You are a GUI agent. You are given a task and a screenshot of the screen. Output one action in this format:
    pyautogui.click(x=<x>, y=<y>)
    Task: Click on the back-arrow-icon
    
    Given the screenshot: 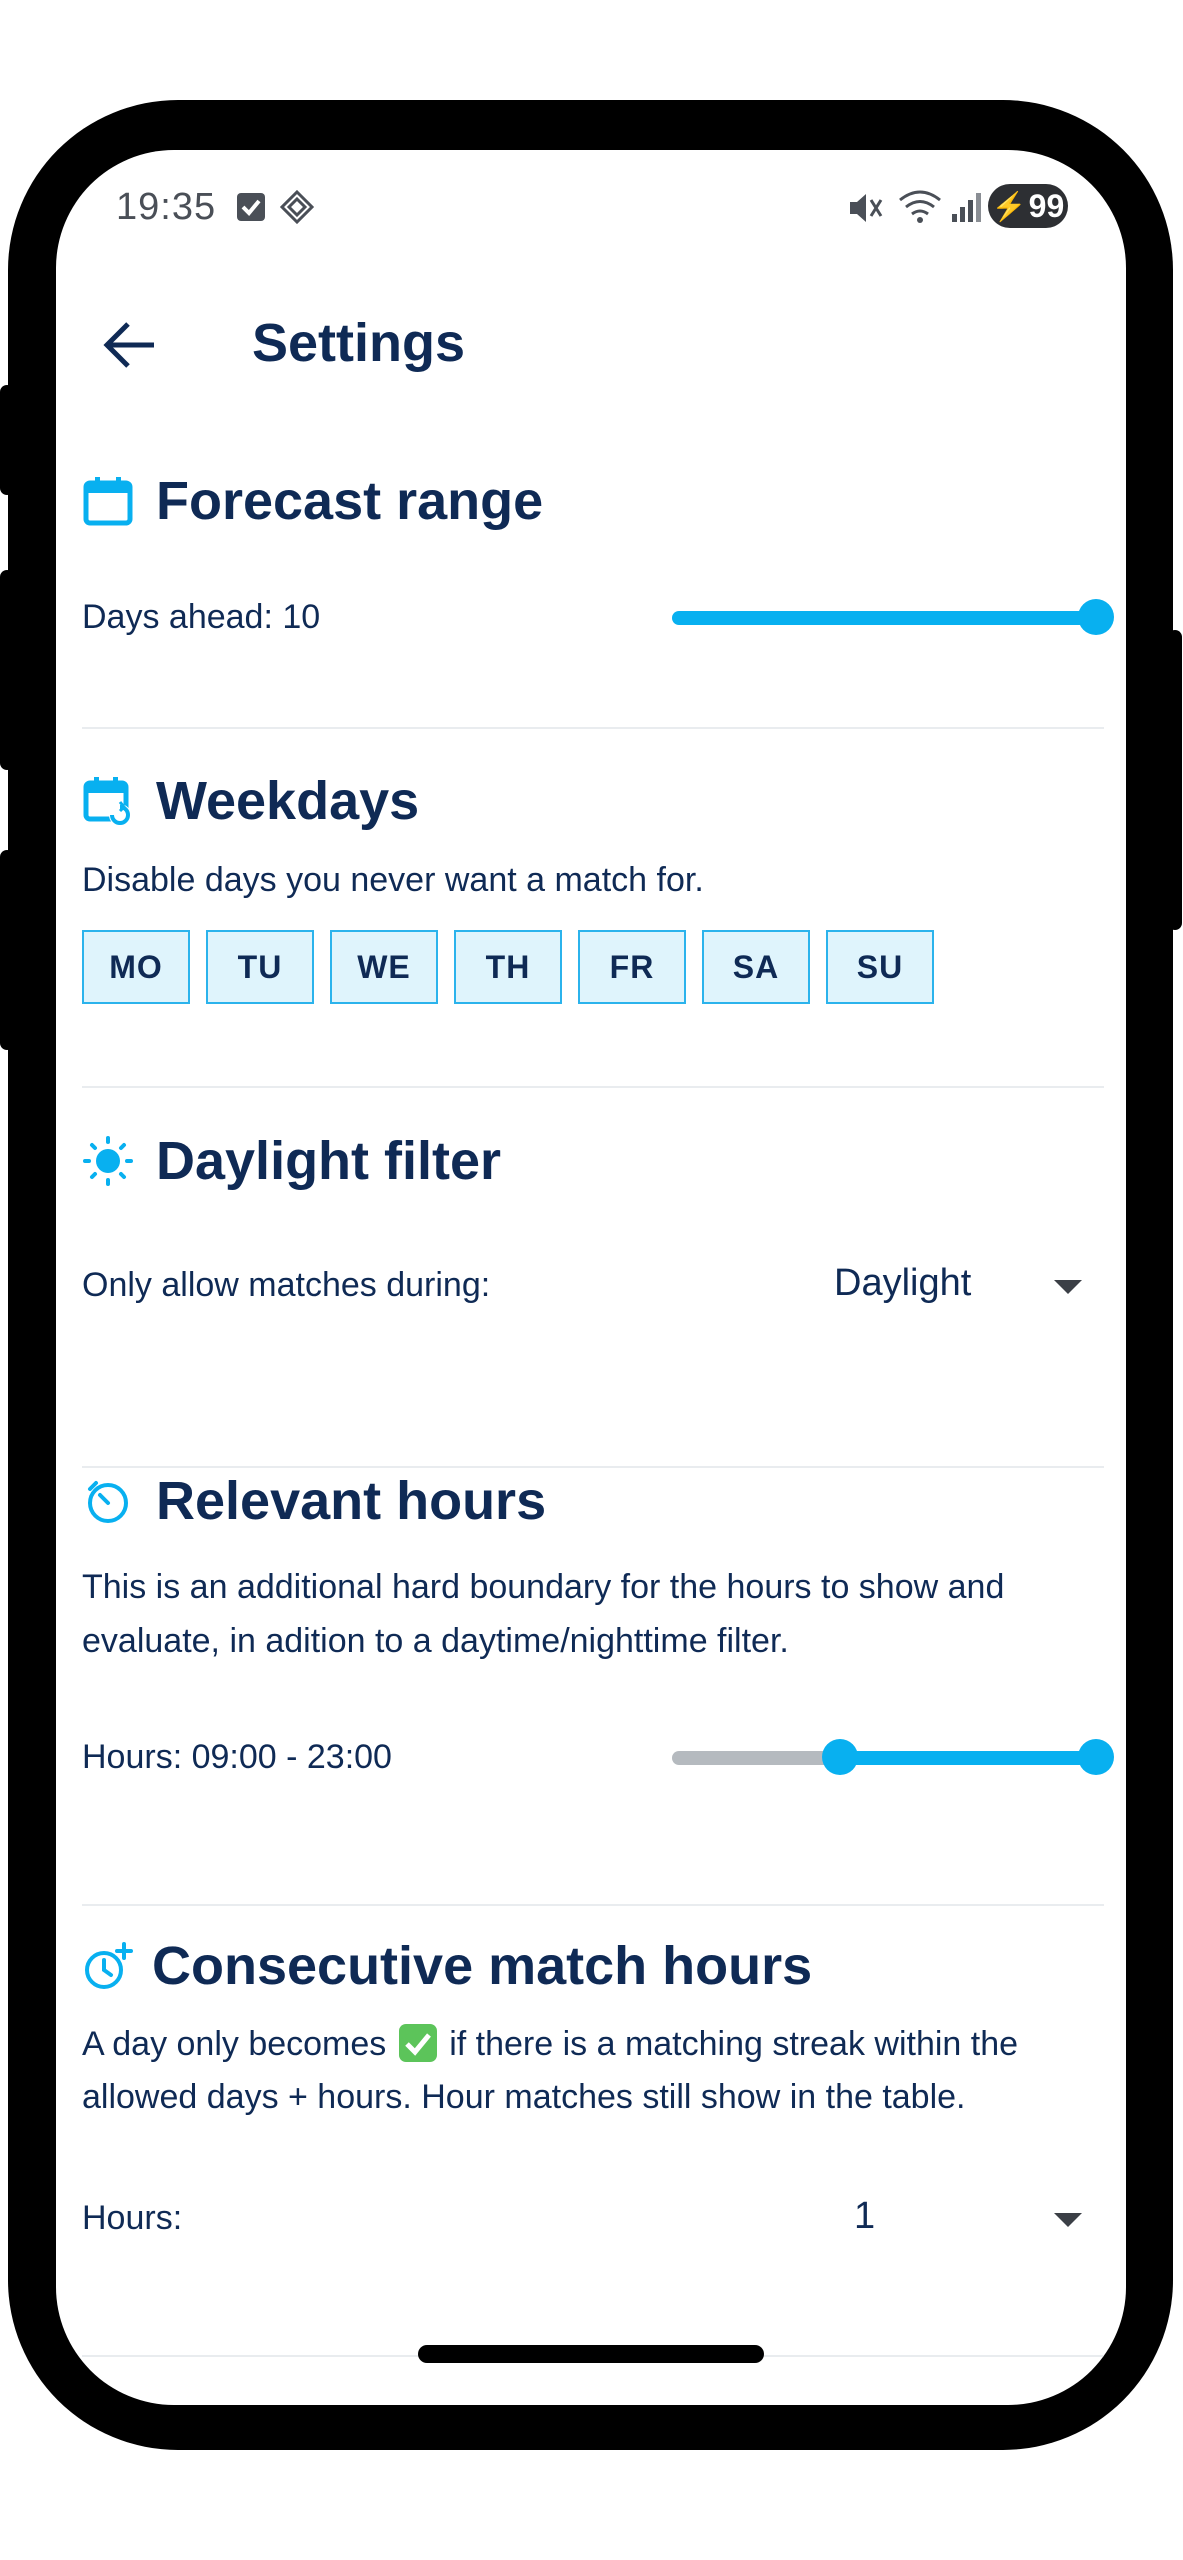 What is the action you would take?
    pyautogui.click(x=131, y=345)
    